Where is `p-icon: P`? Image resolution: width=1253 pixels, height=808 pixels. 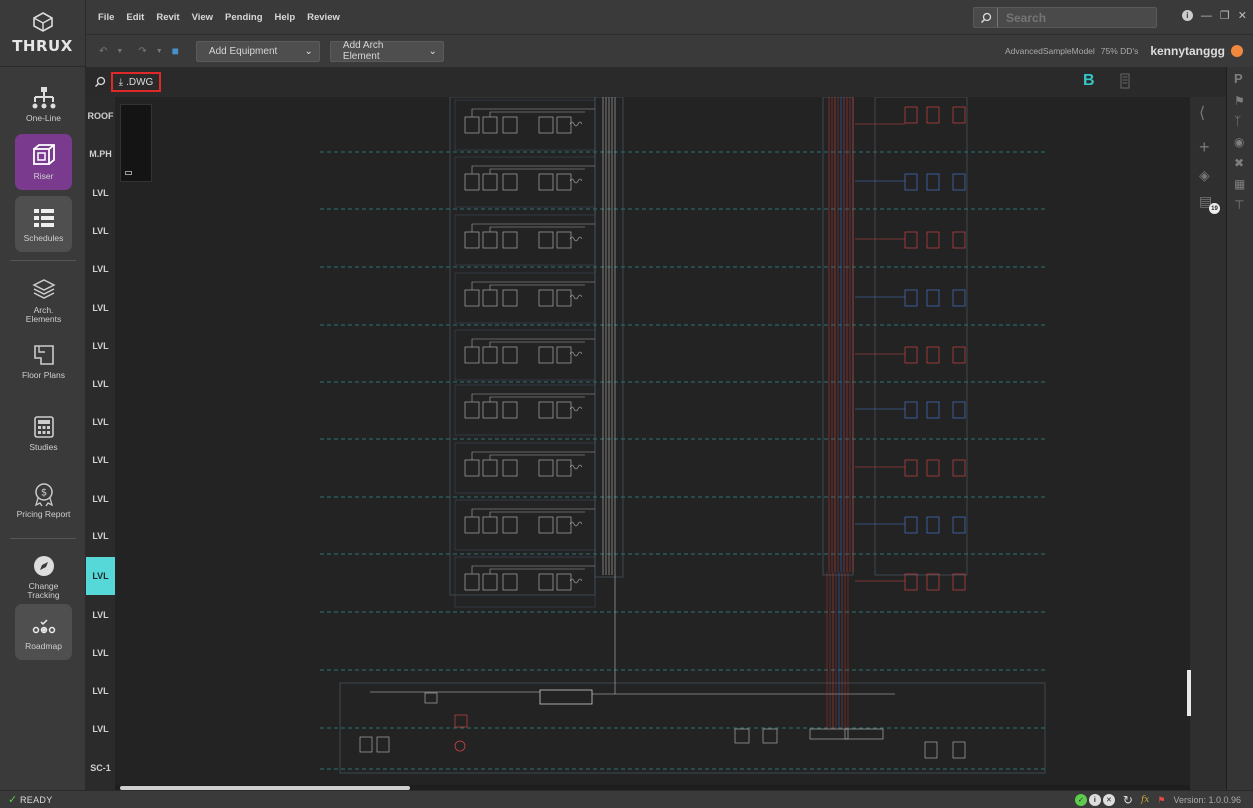 p-icon: P is located at coordinates (1238, 78).